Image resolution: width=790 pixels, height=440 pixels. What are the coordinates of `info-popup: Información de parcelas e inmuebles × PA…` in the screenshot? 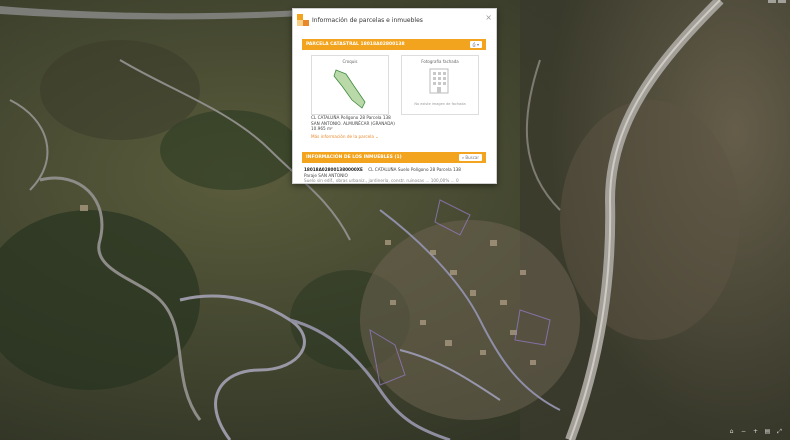 It's located at (394, 96).